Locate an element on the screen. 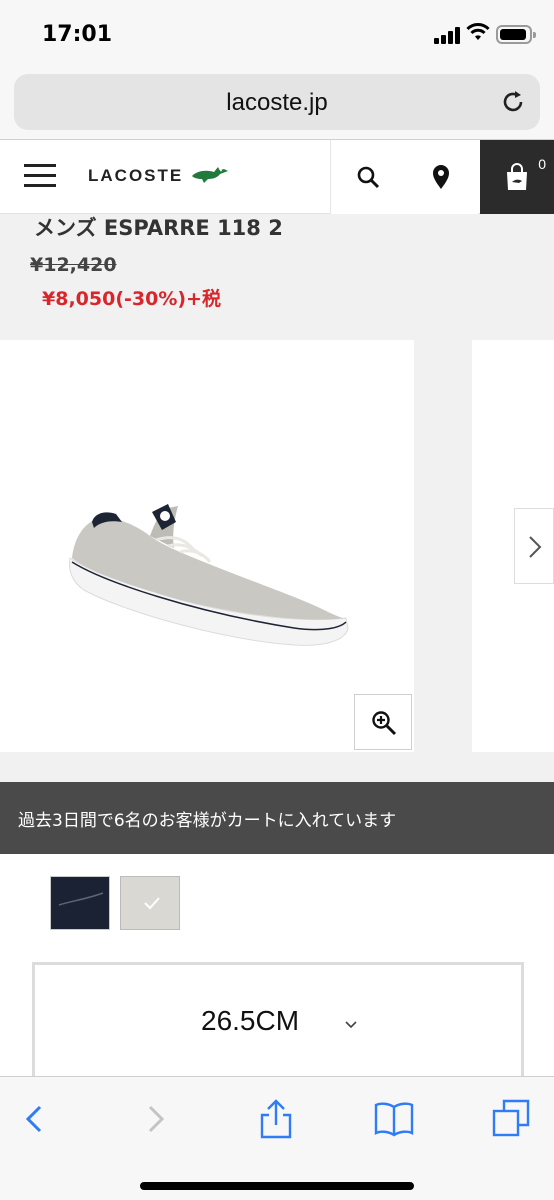  original-price: ¥12,420 is located at coordinates (73, 265).